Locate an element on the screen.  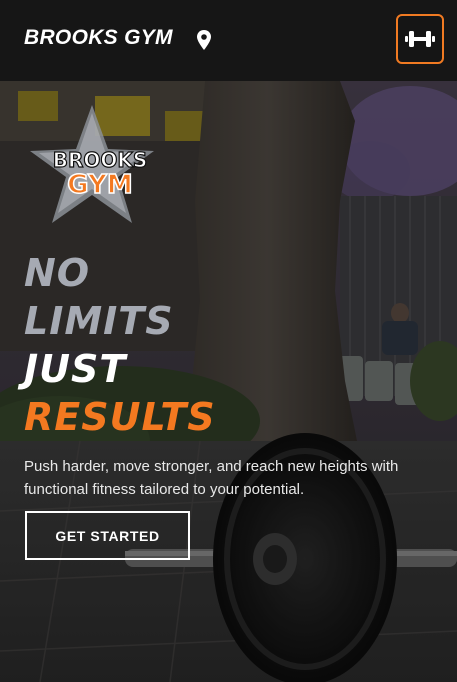
top-header: BROOKS GYM is located at coordinates (228, 40).